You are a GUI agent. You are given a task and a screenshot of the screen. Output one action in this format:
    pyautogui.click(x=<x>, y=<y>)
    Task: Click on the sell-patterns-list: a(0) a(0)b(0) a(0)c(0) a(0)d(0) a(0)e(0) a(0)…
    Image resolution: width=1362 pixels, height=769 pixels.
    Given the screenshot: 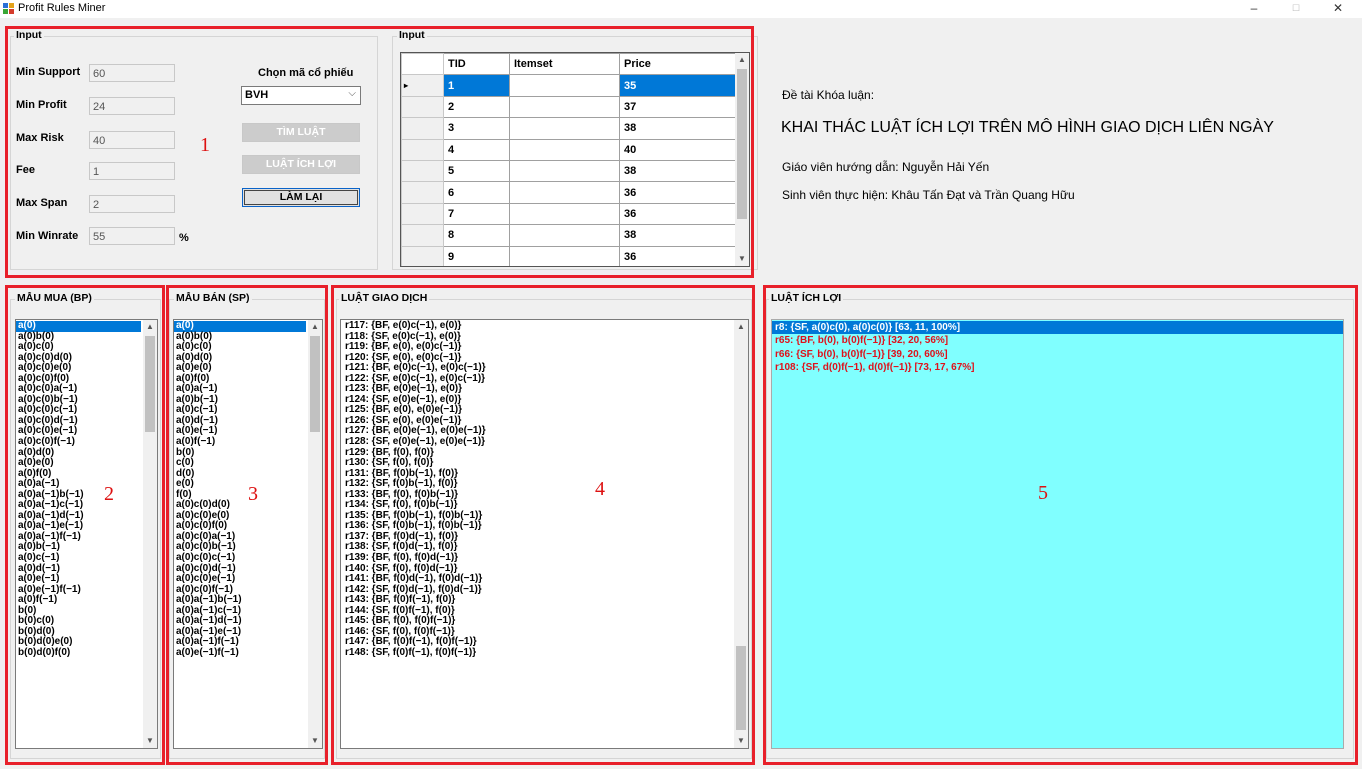 What is the action you would take?
    pyautogui.click(x=248, y=534)
    